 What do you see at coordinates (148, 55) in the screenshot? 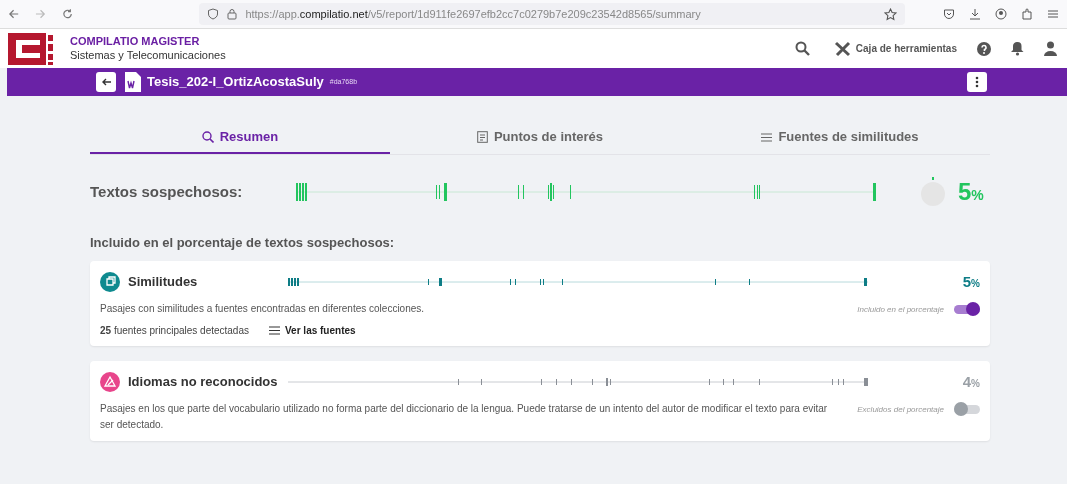
I see `organization-name: Sistemas y Telecomunicaciones` at bounding box center [148, 55].